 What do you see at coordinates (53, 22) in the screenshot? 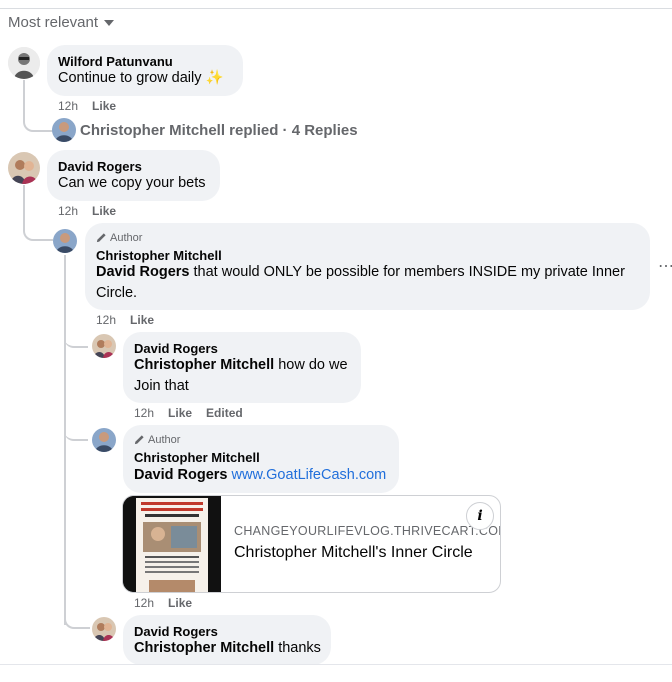
I see `sort-label: Most relevant` at bounding box center [53, 22].